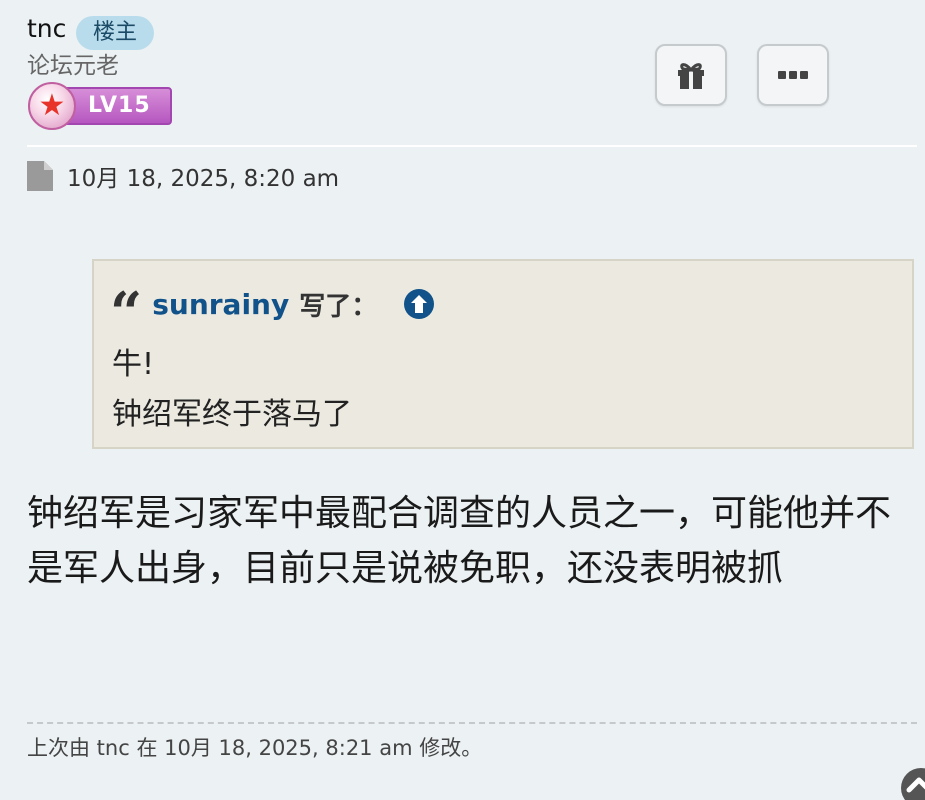  Describe the element at coordinates (115, 33) in the screenshot. I see `owner-badge: 楼主` at that location.